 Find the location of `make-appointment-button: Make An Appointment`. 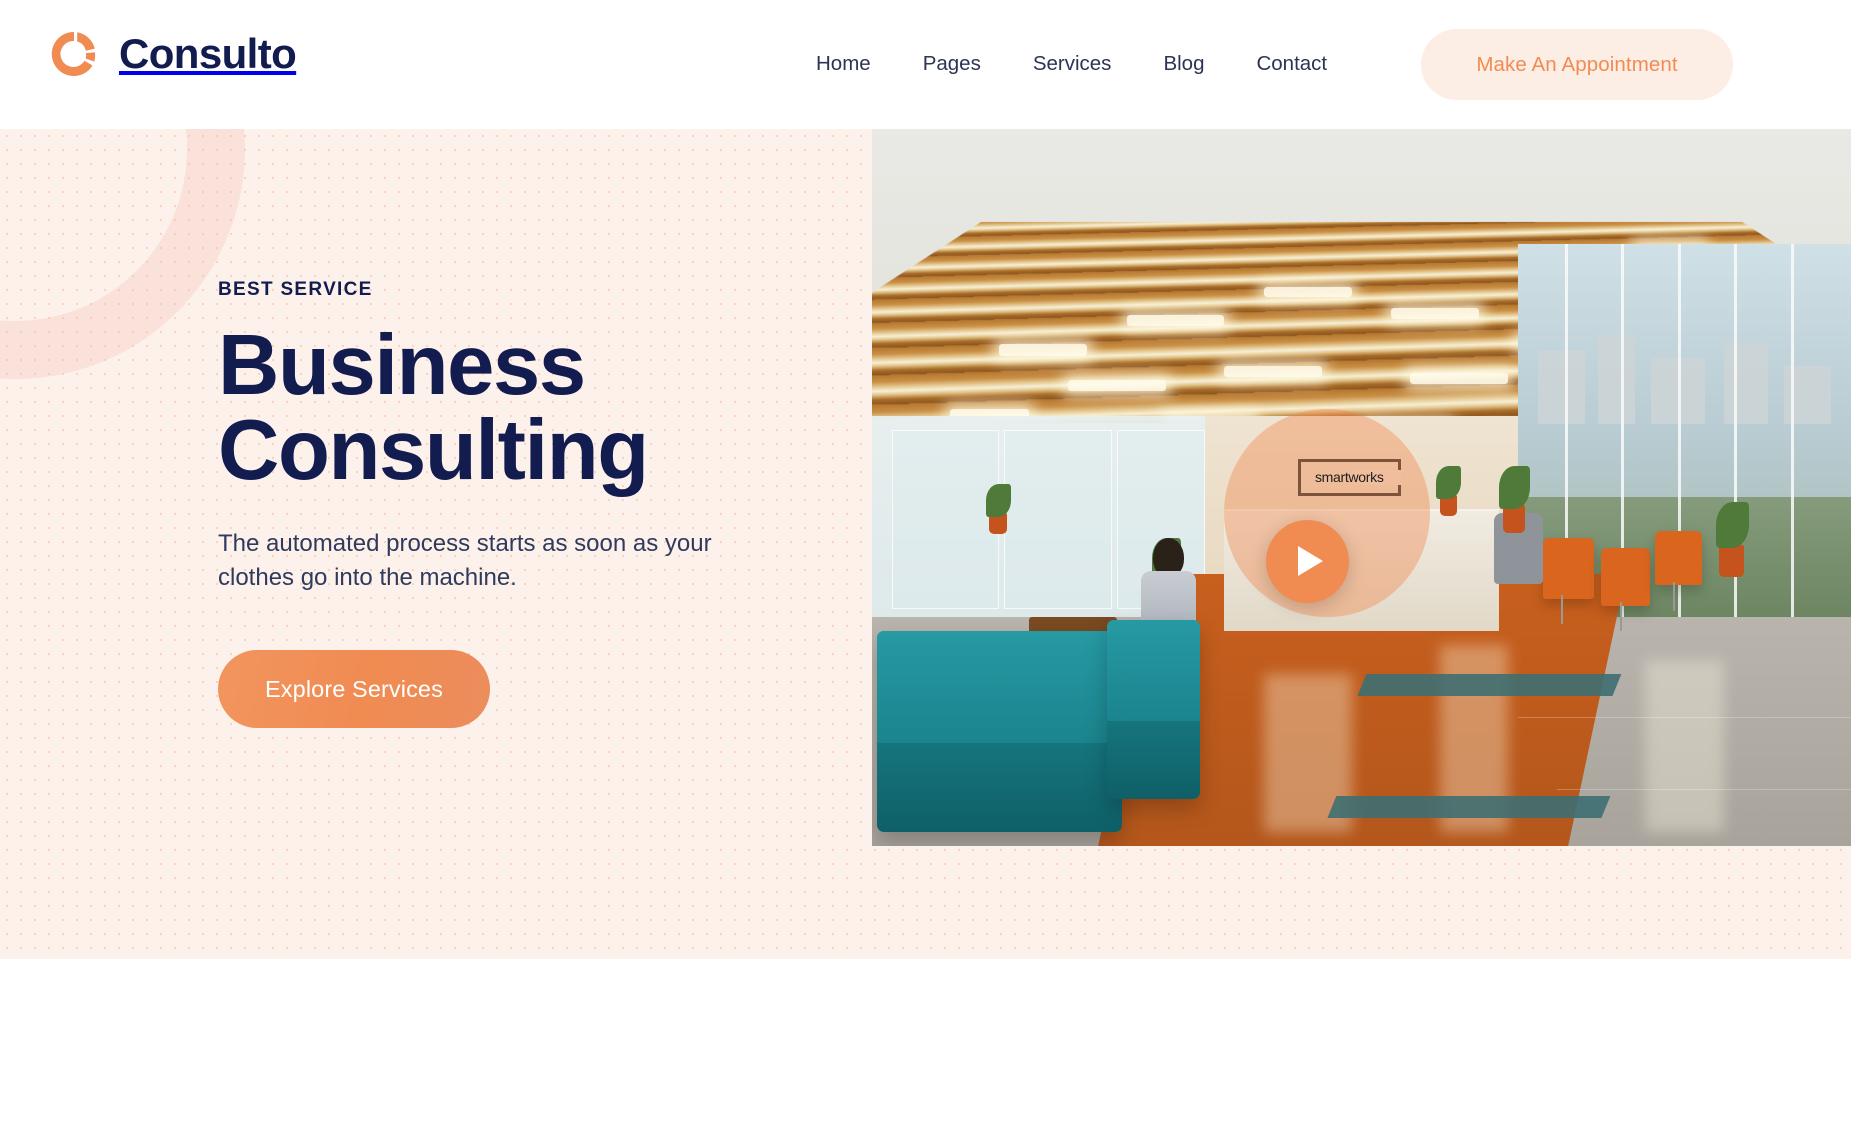

make-appointment-button: Make An Appointment is located at coordinates (1577, 64).